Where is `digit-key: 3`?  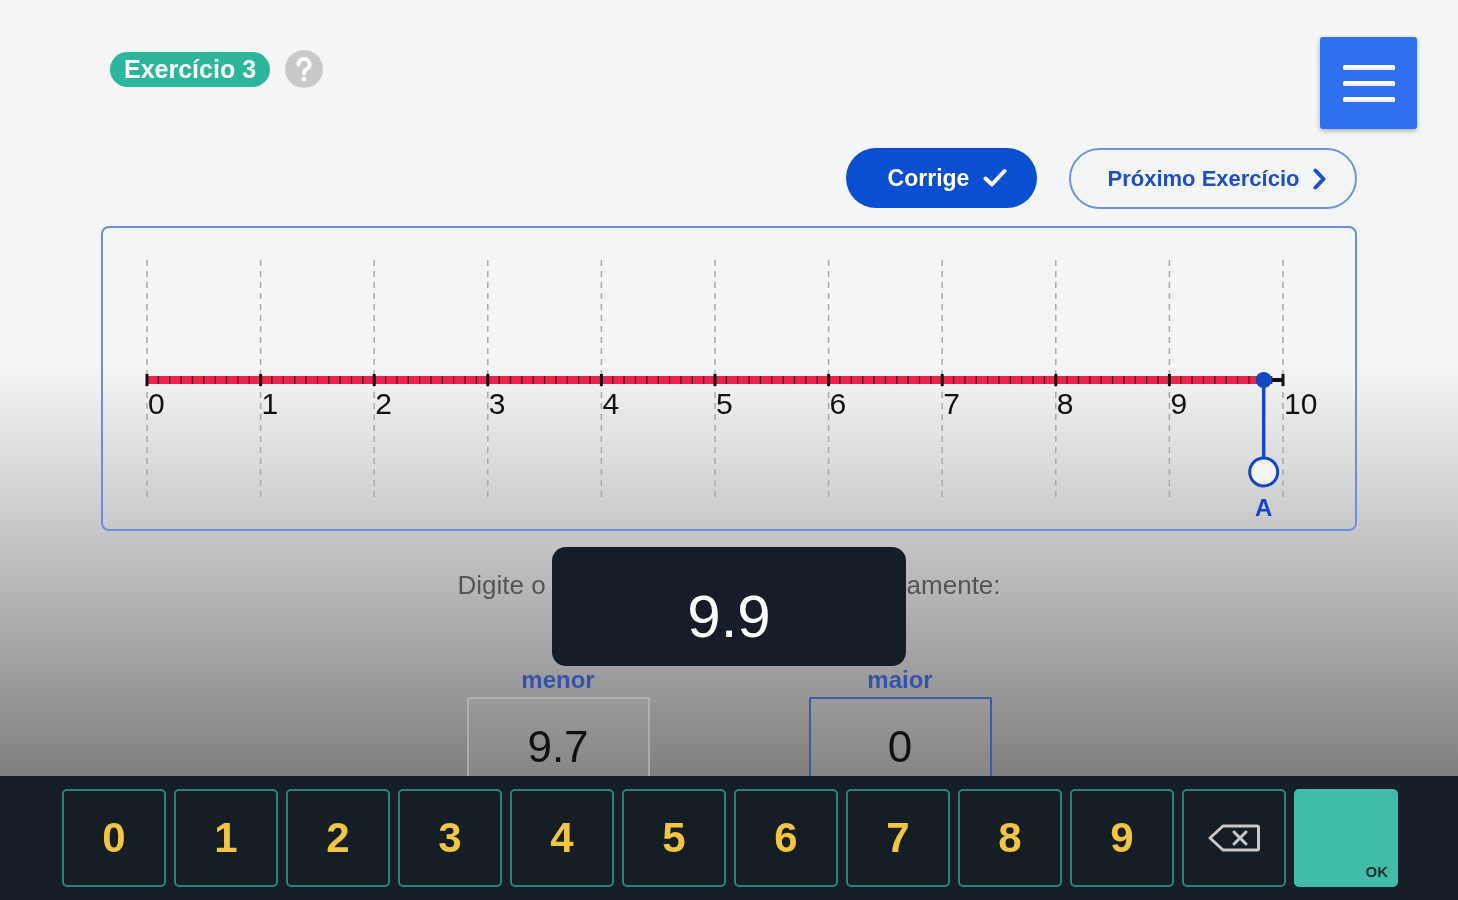 digit-key: 3 is located at coordinates (450, 838).